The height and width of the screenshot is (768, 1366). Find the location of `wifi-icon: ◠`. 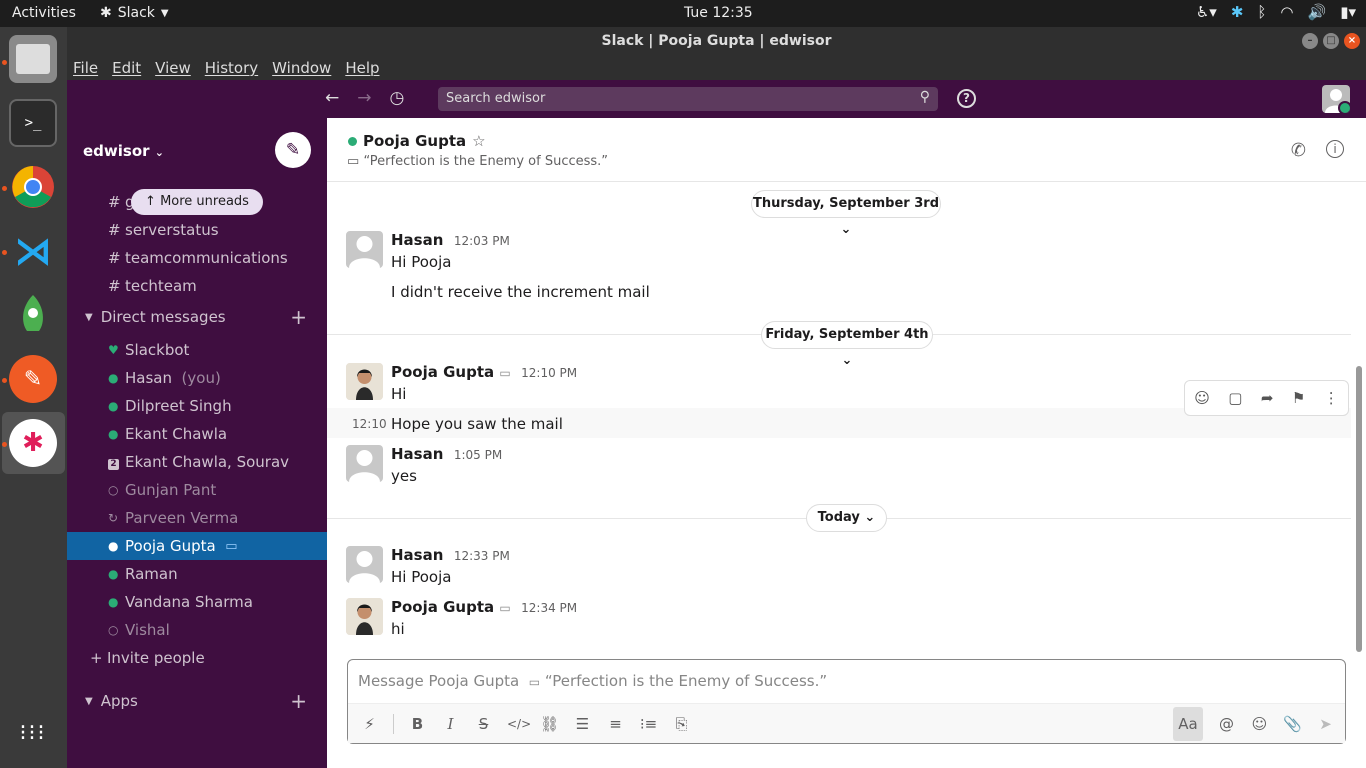

wifi-icon: ◠ is located at coordinates (1286, 12).